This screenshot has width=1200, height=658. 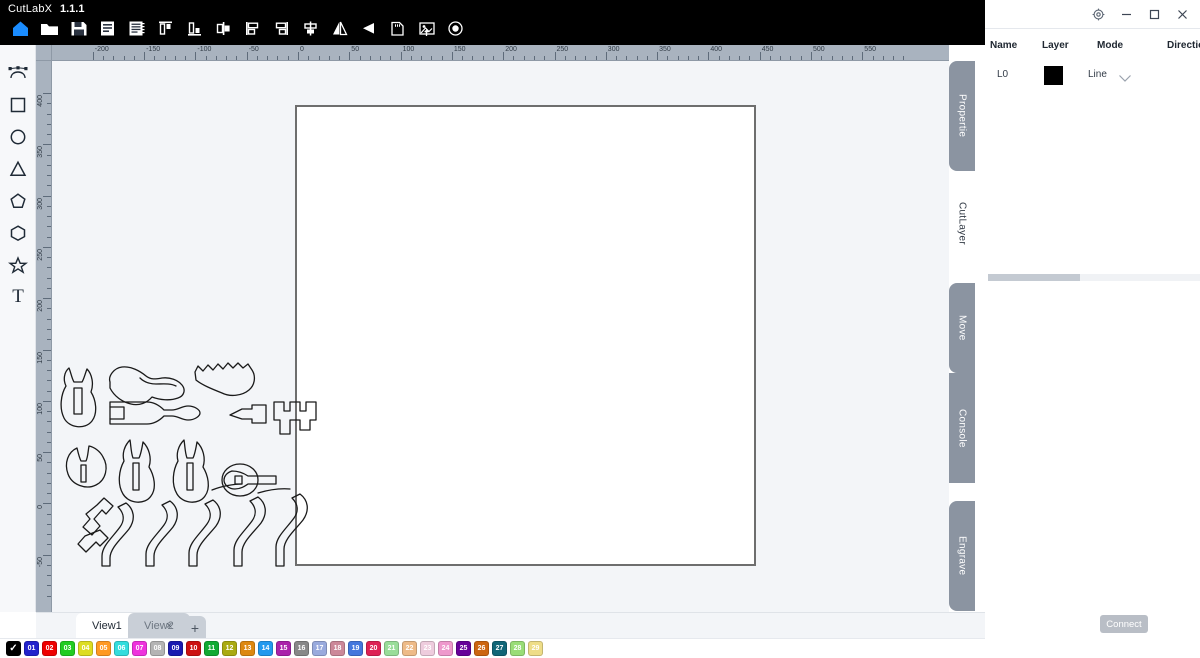 What do you see at coordinates (18, 233) in the screenshot?
I see `hexagon-tool` at bounding box center [18, 233].